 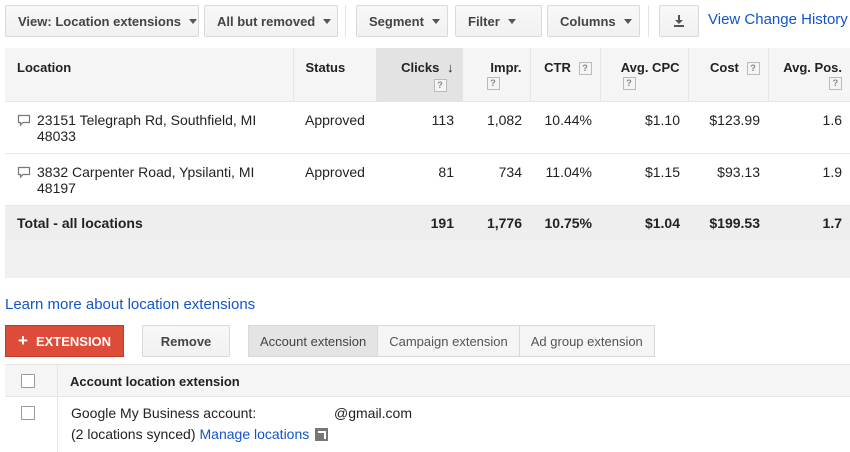 I want to click on location-line1: 23151 Telegraph Rd, Southfield, MI, so click(x=147, y=119).